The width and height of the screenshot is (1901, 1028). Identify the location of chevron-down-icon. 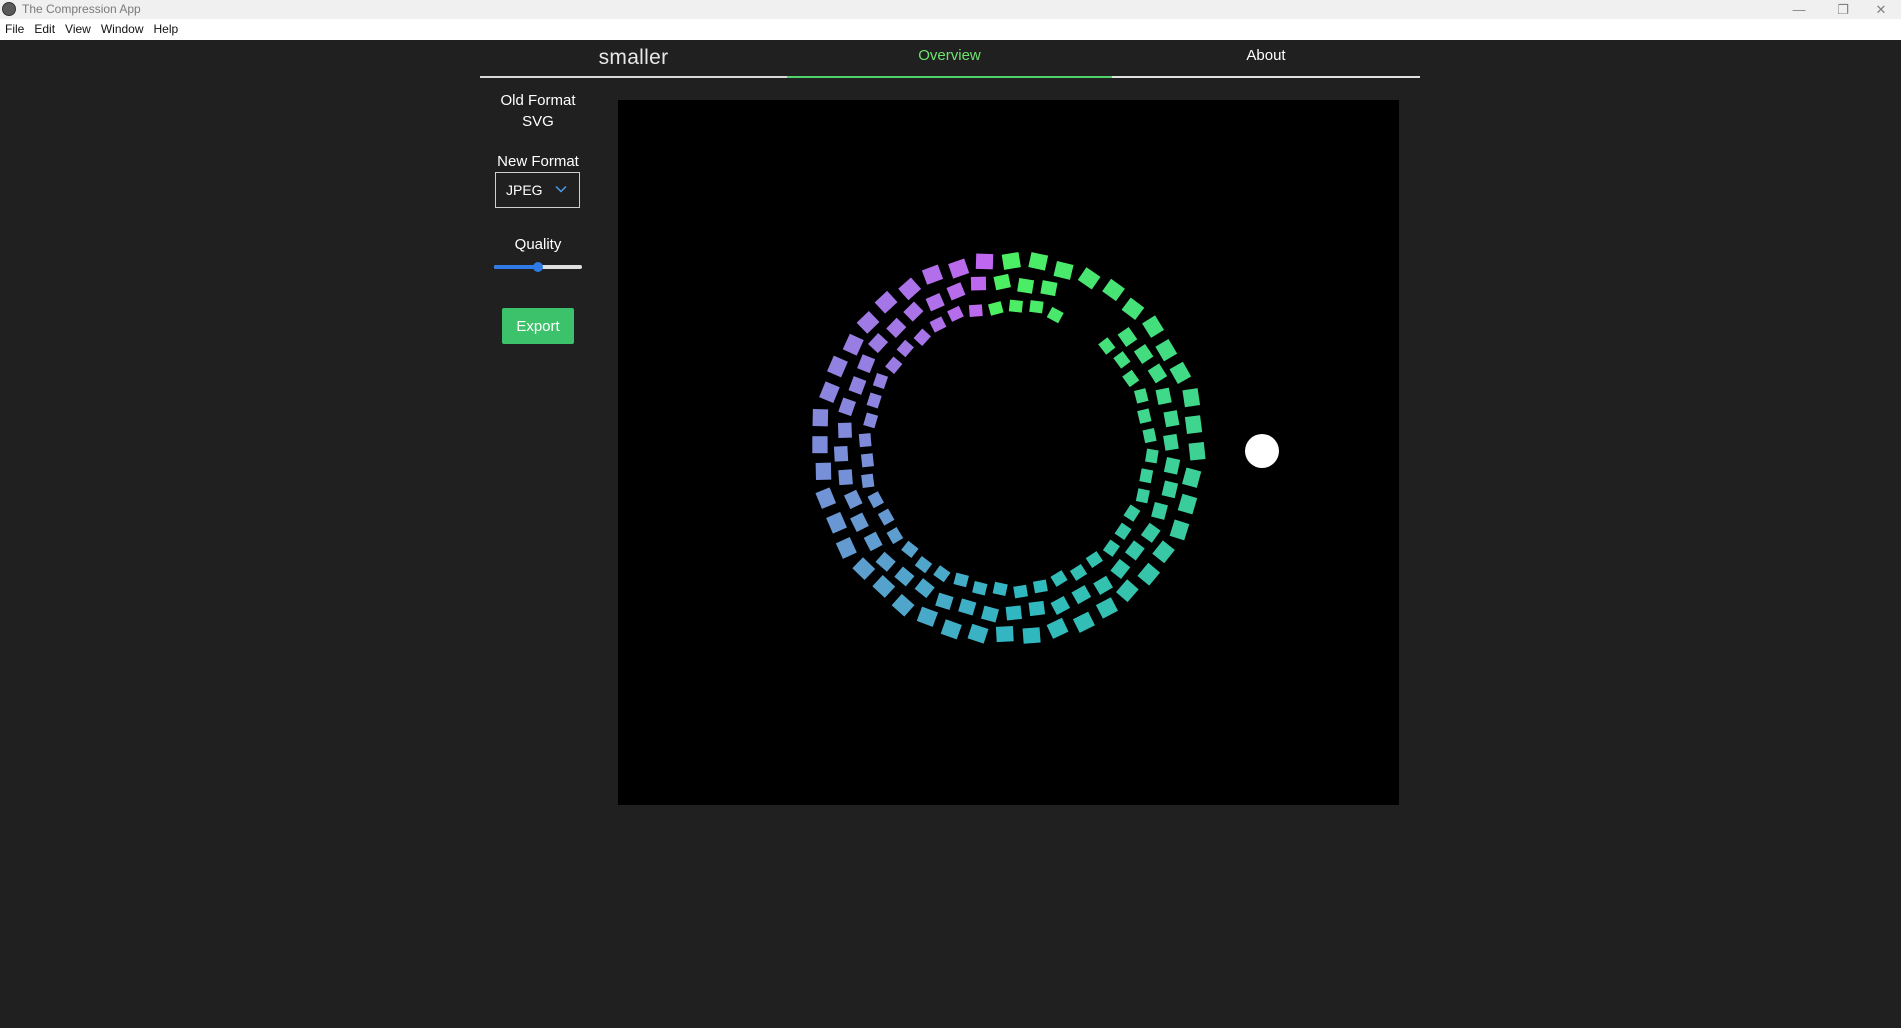
(561, 189).